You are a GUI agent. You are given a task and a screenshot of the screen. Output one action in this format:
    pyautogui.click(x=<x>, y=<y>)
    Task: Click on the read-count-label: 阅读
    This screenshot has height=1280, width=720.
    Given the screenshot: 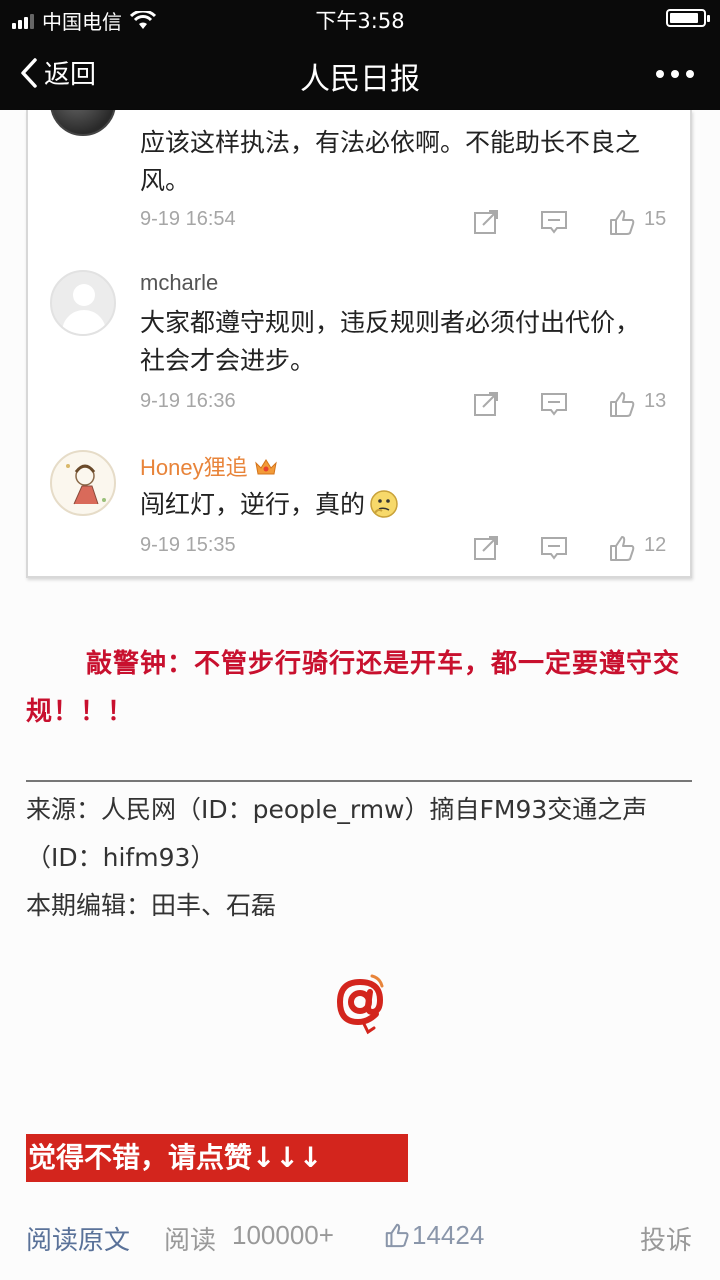 What is the action you would take?
    pyautogui.click(x=190, y=1241)
    